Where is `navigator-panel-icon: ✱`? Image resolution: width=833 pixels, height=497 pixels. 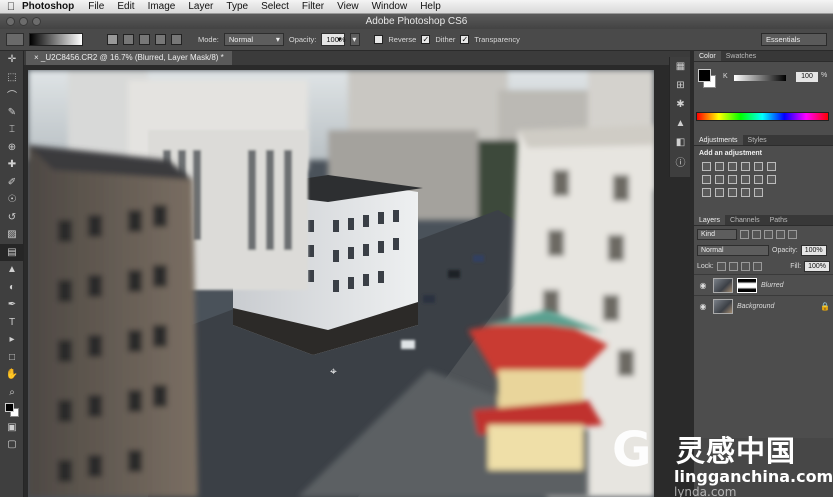
navigator-panel-icon: ✱ is located at coordinates (680, 104).